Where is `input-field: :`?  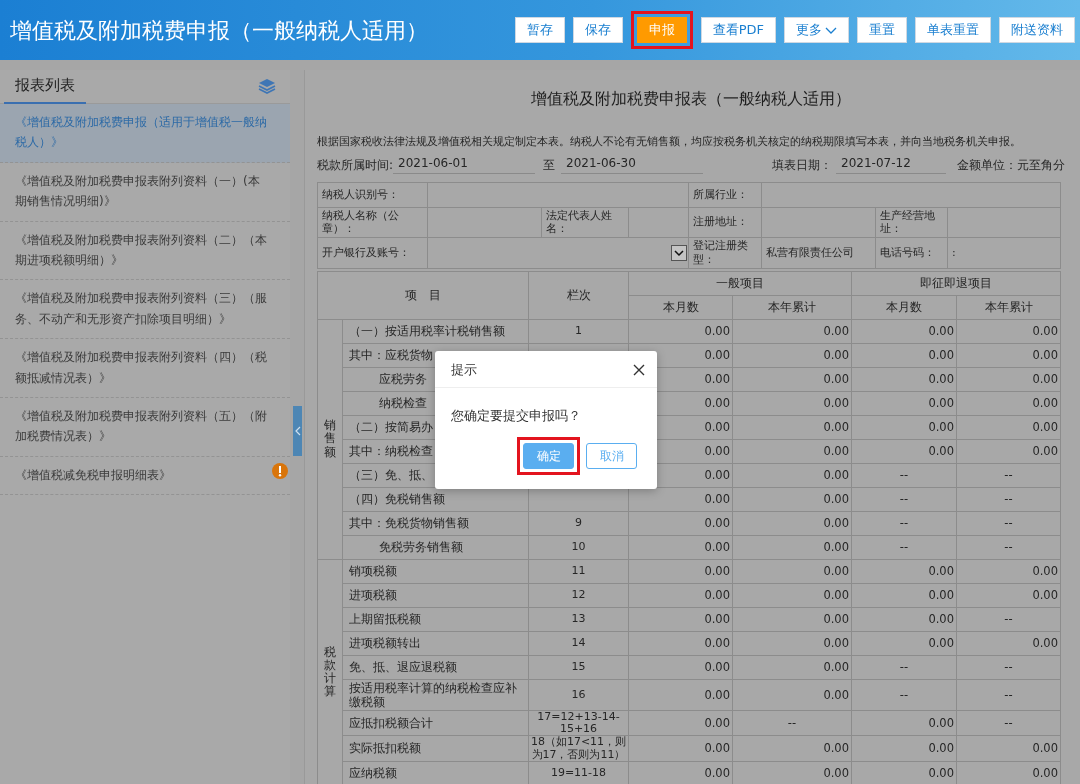 input-field: : is located at coordinates (1004, 252).